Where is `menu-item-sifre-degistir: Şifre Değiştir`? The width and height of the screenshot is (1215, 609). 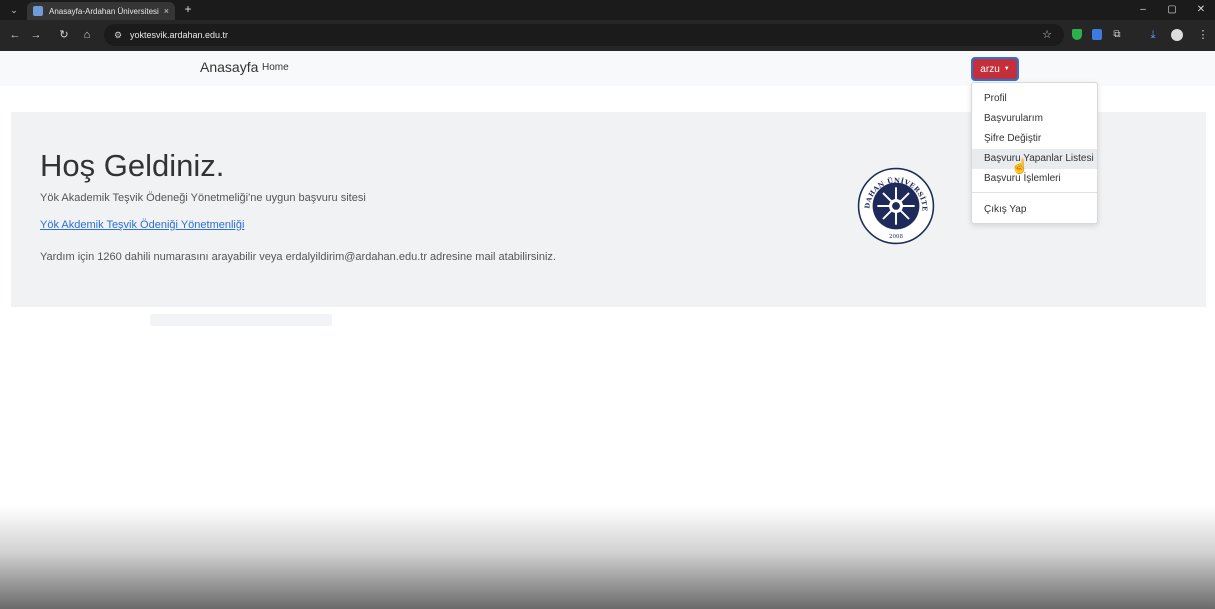
menu-item-sifre-degistir: Şifre Değiştir is located at coordinates (1034, 139).